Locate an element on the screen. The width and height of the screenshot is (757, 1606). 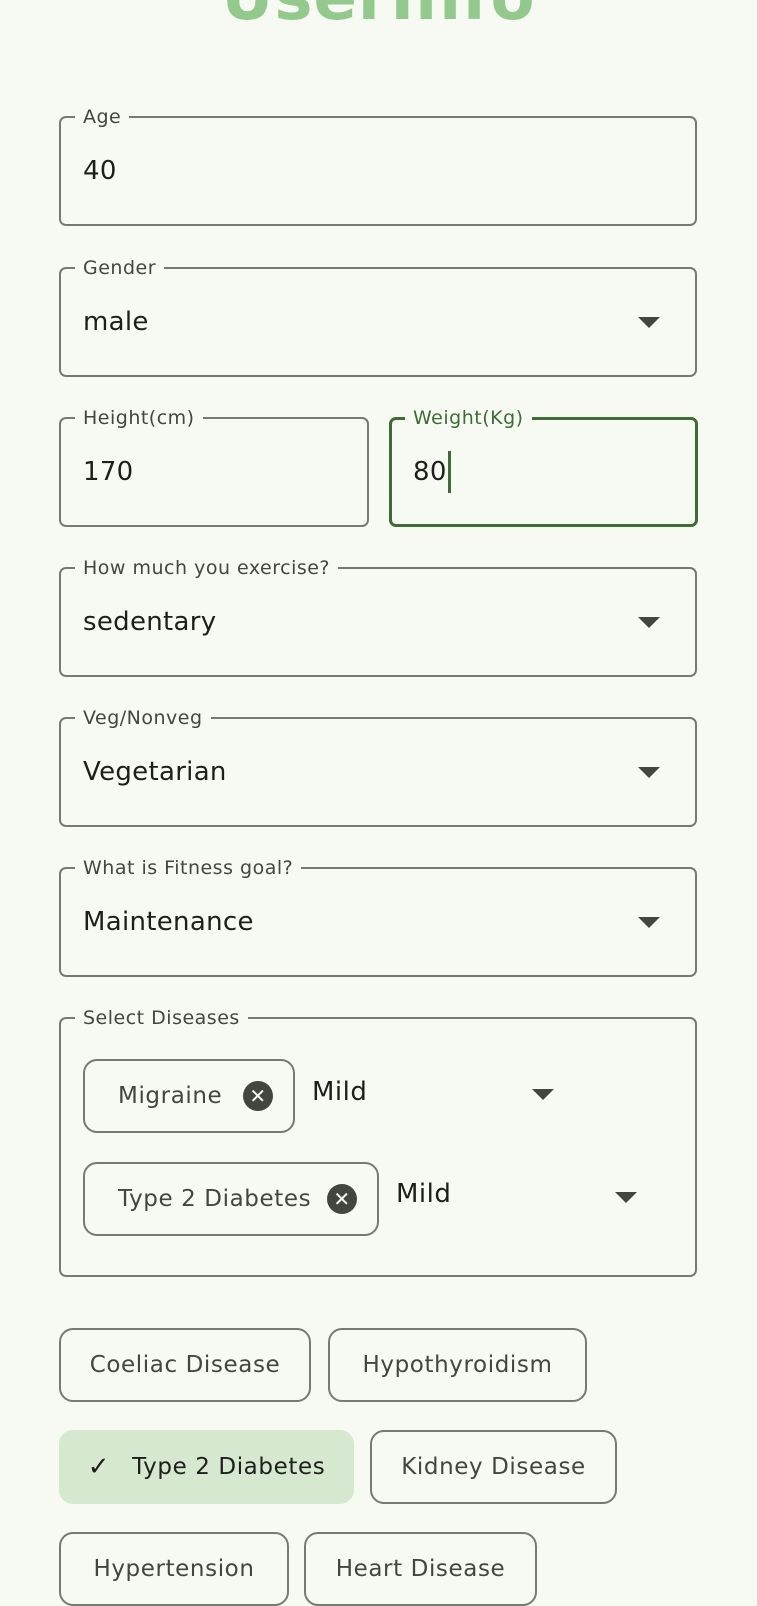
selected-disease-name: Migraine is located at coordinates (170, 1096).